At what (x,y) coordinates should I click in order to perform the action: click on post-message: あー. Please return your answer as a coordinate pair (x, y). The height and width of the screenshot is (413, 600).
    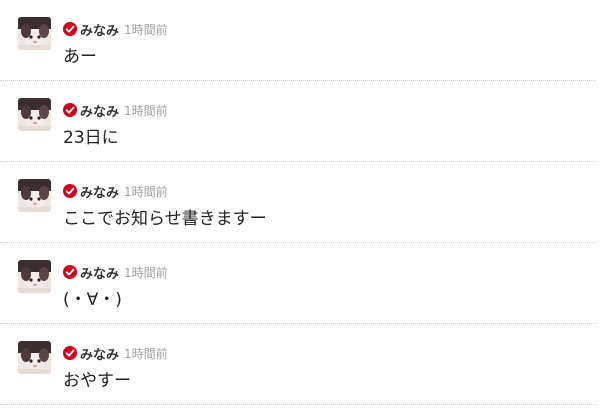
    Looking at the image, I should click on (80, 57).